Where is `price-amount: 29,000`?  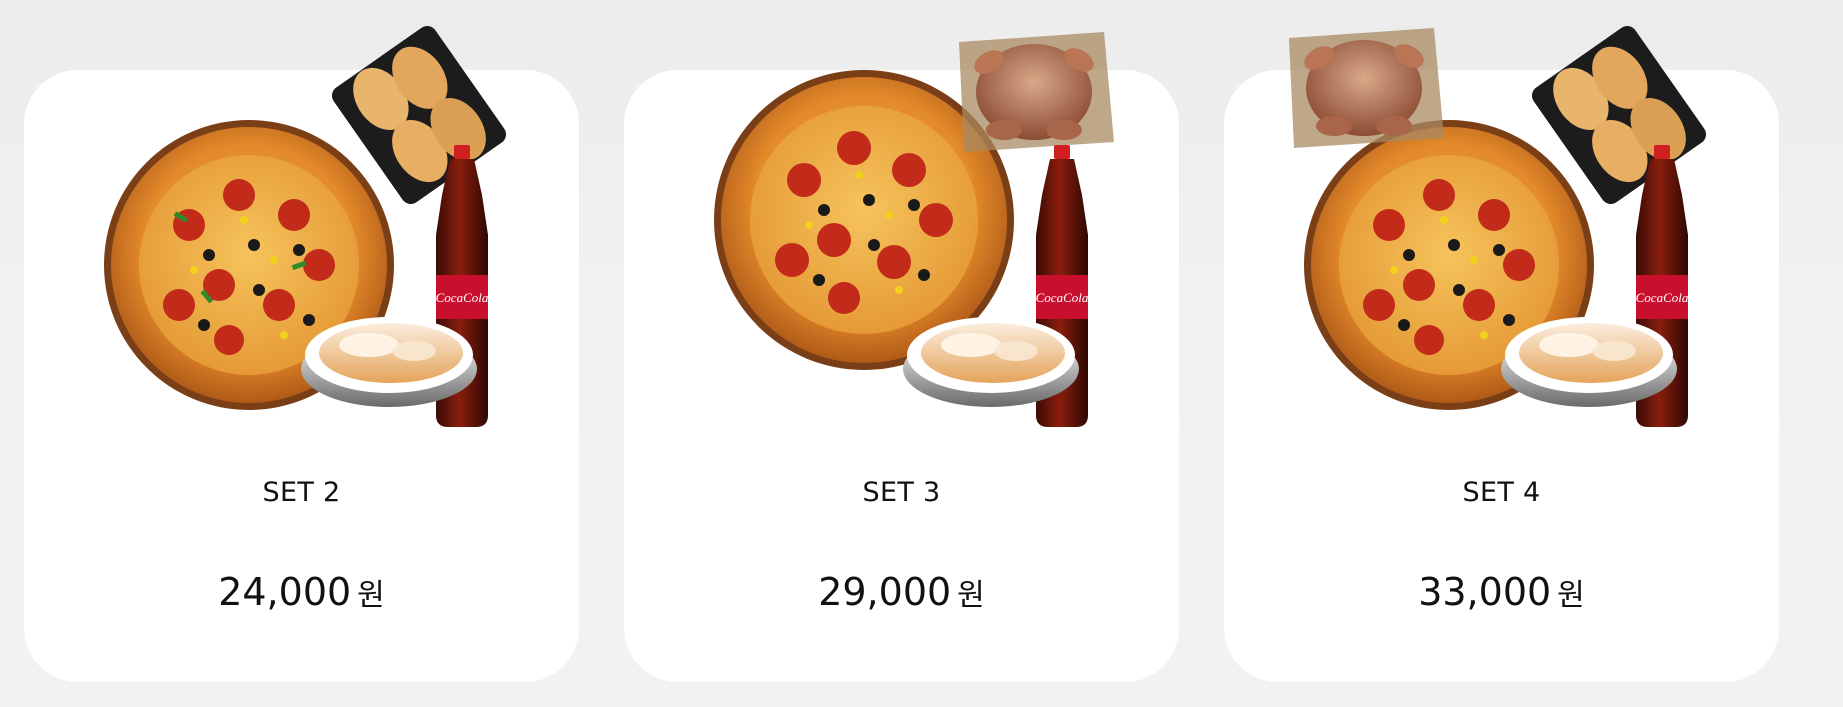 price-amount: 29,000 is located at coordinates (885, 592).